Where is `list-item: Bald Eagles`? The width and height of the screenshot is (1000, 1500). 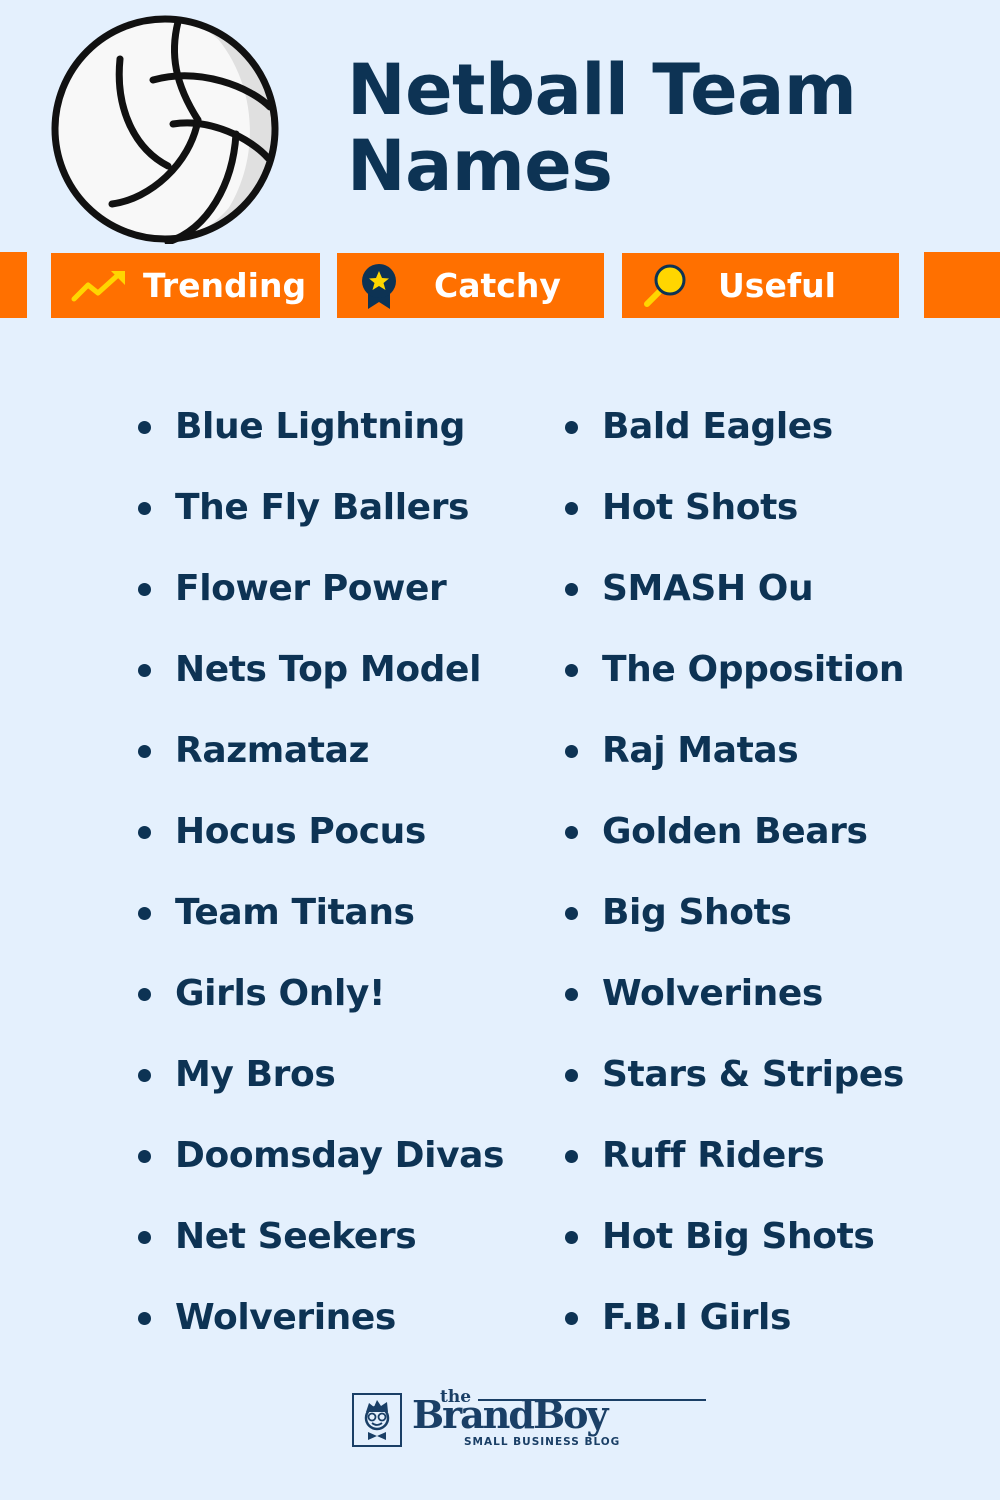
list-item: Bald Eagles is located at coordinates (734, 438).